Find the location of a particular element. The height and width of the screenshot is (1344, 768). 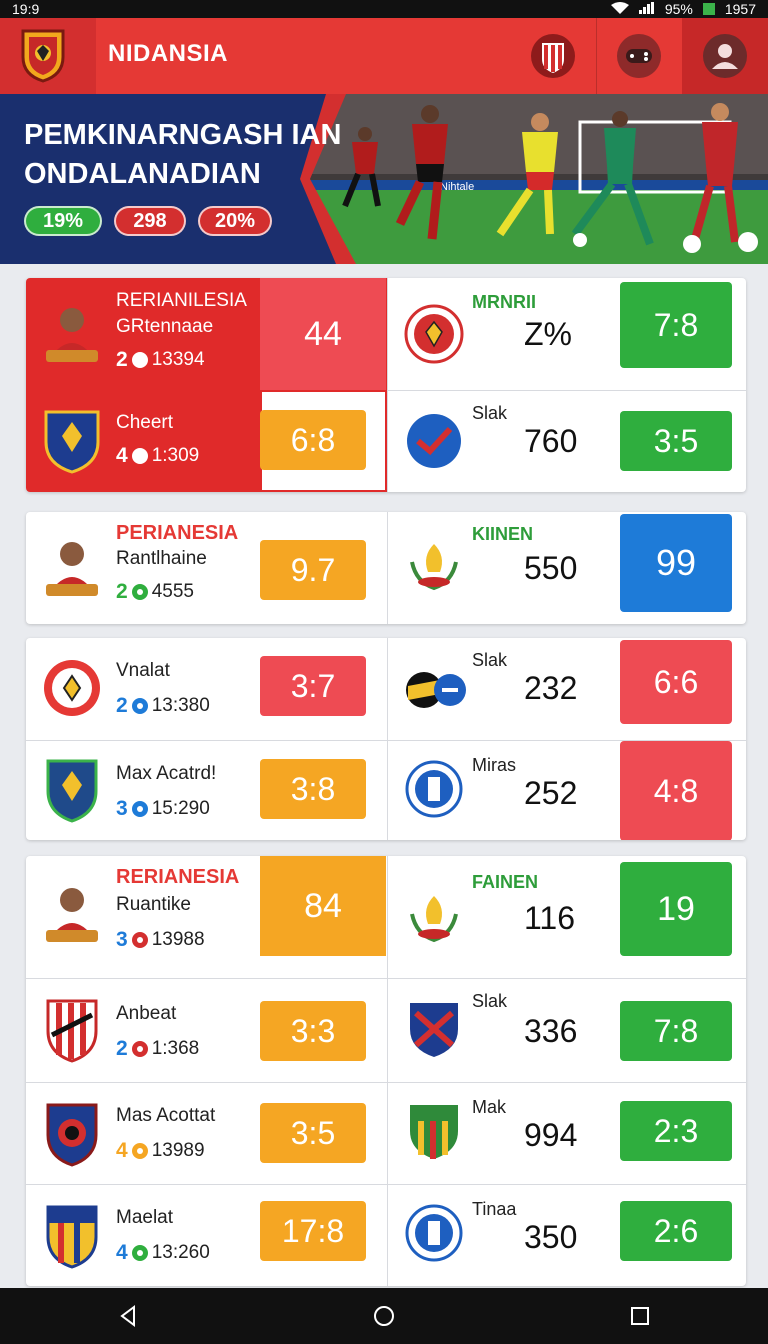

team-meta: 2 4555 is located at coordinates (155, 592).